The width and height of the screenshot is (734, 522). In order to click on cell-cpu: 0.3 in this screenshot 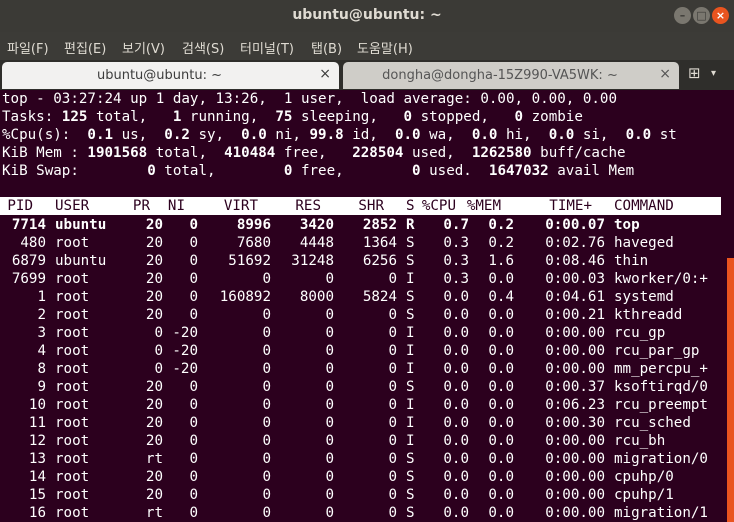, I will do `click(456, 261)`.